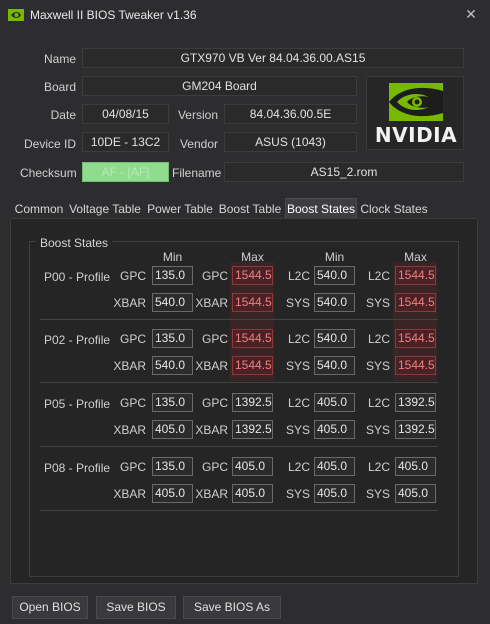 The image size is (490, 624). I want to click on tab-boost-table: Boost Table, so click(250, 209).